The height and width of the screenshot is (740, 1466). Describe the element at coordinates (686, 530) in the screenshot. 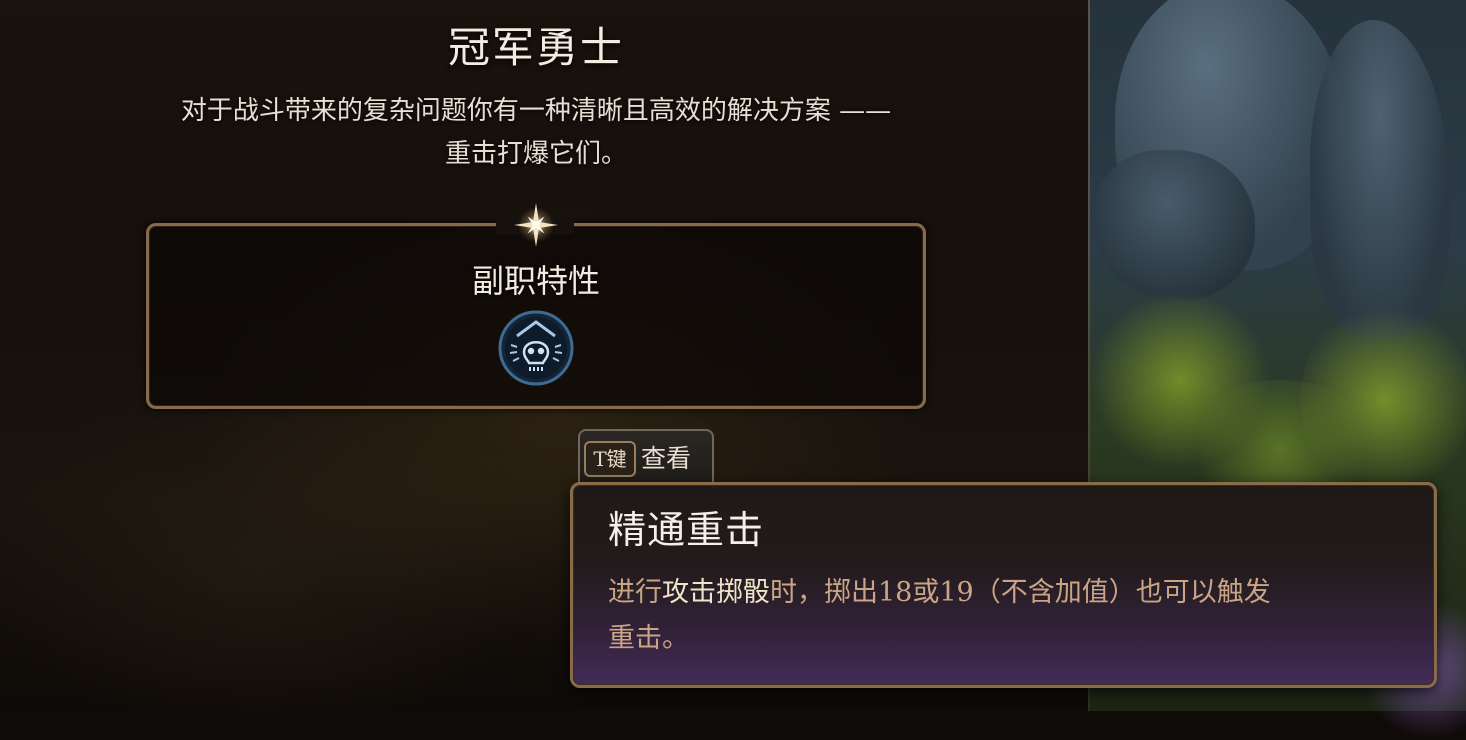

I see `tooltip-title: 精通重击` at that location.